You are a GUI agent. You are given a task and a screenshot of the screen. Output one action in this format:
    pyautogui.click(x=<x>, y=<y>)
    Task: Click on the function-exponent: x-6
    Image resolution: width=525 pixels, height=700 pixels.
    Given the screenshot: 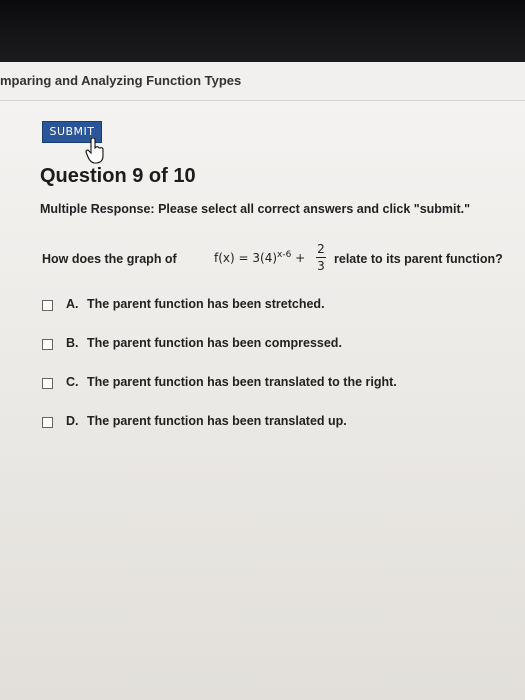 What is the action you would take?
    pyautogui.click(x=284, y=255)
    